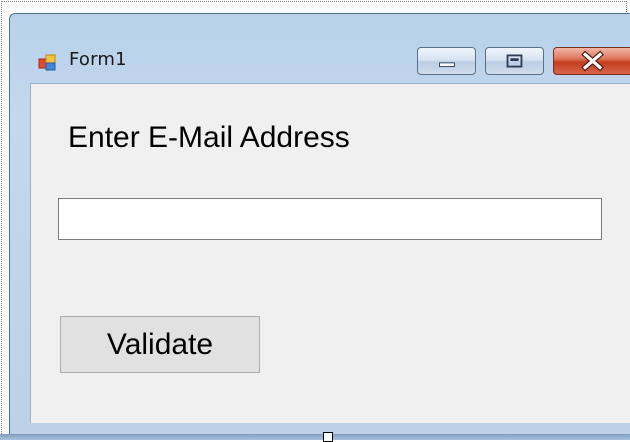 This screenshot has width=630, height=442. I want to click on minimize-button, so click(446, 61).